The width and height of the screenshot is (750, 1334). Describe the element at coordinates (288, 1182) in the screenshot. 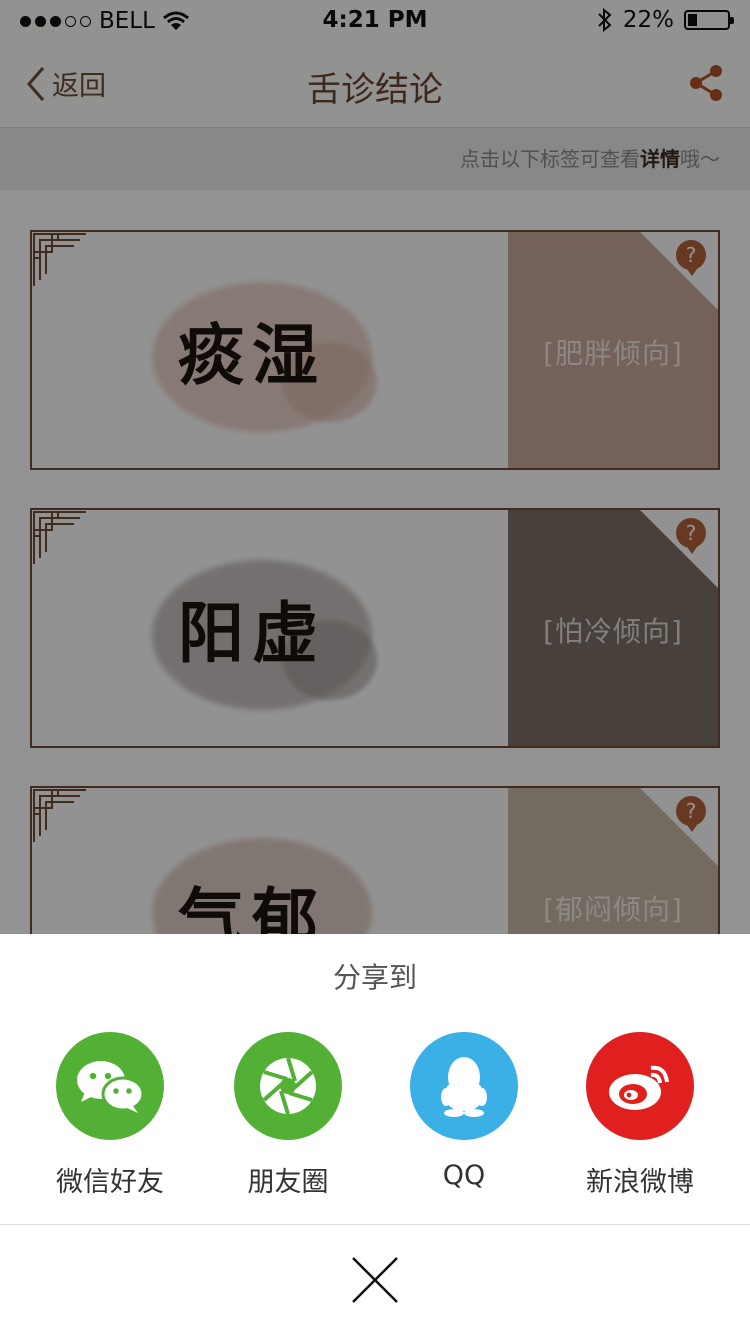

I see `share-target-label: 朋友圈` at that location.